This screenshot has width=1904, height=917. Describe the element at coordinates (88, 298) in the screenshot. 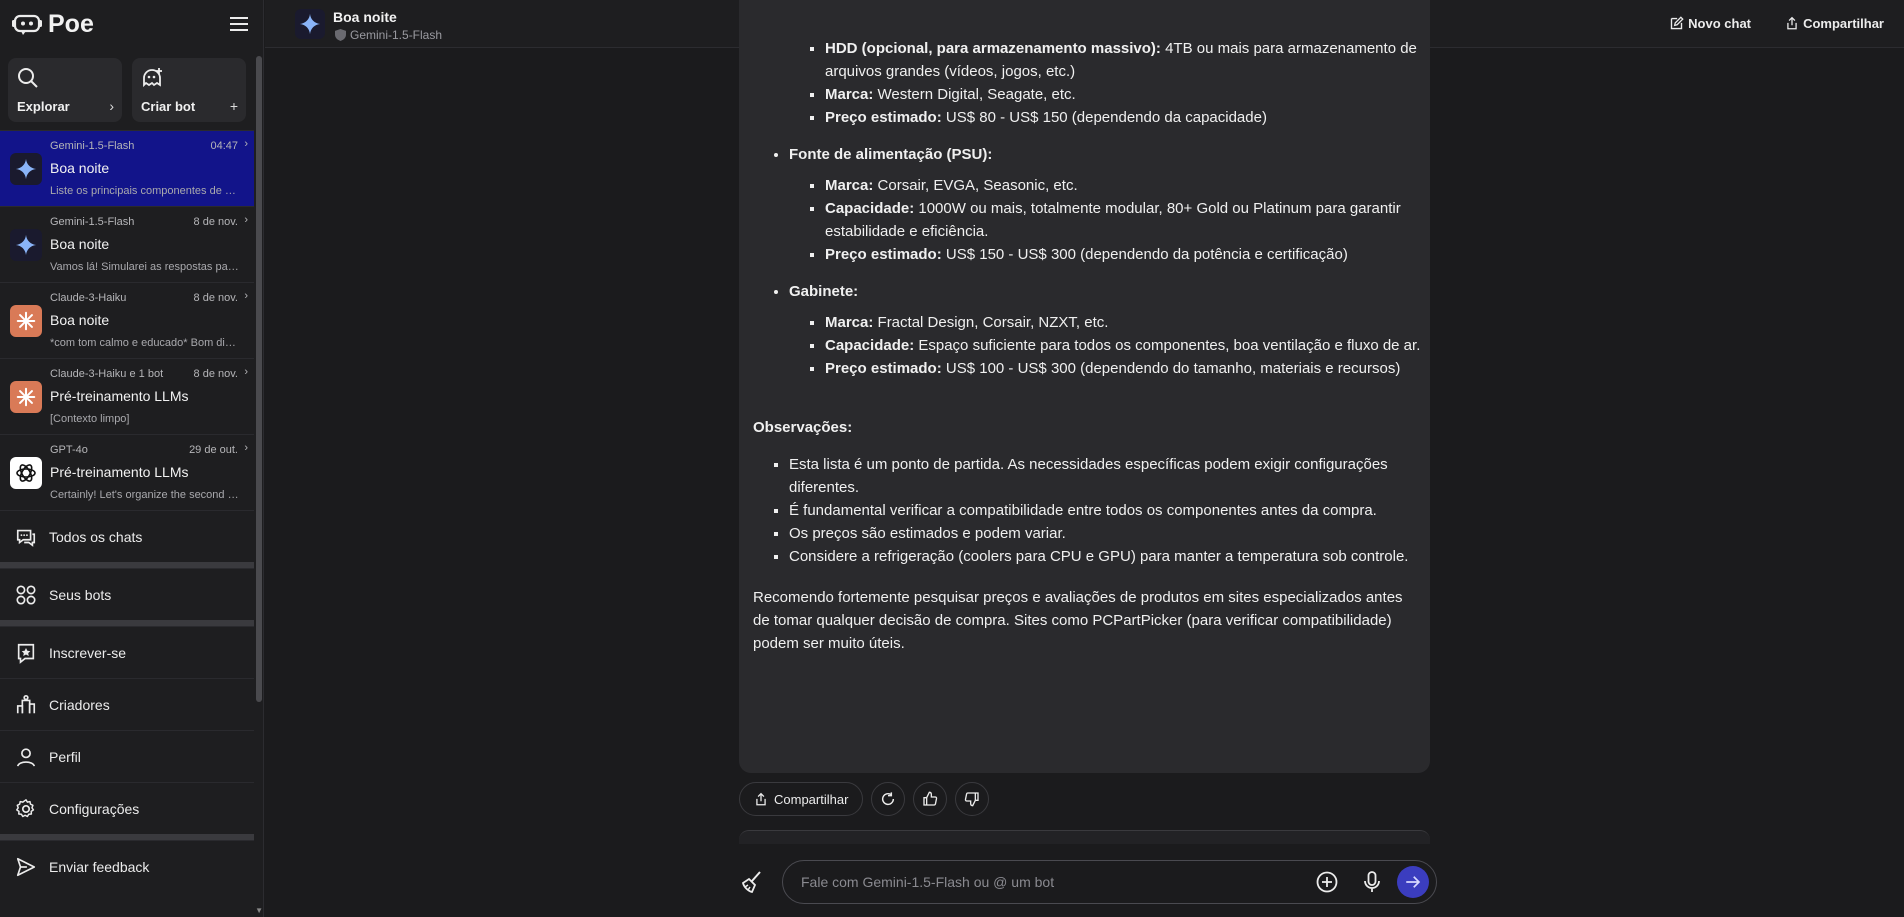

I see `chat-bot-name: Claude-3-Haiku` at that location.